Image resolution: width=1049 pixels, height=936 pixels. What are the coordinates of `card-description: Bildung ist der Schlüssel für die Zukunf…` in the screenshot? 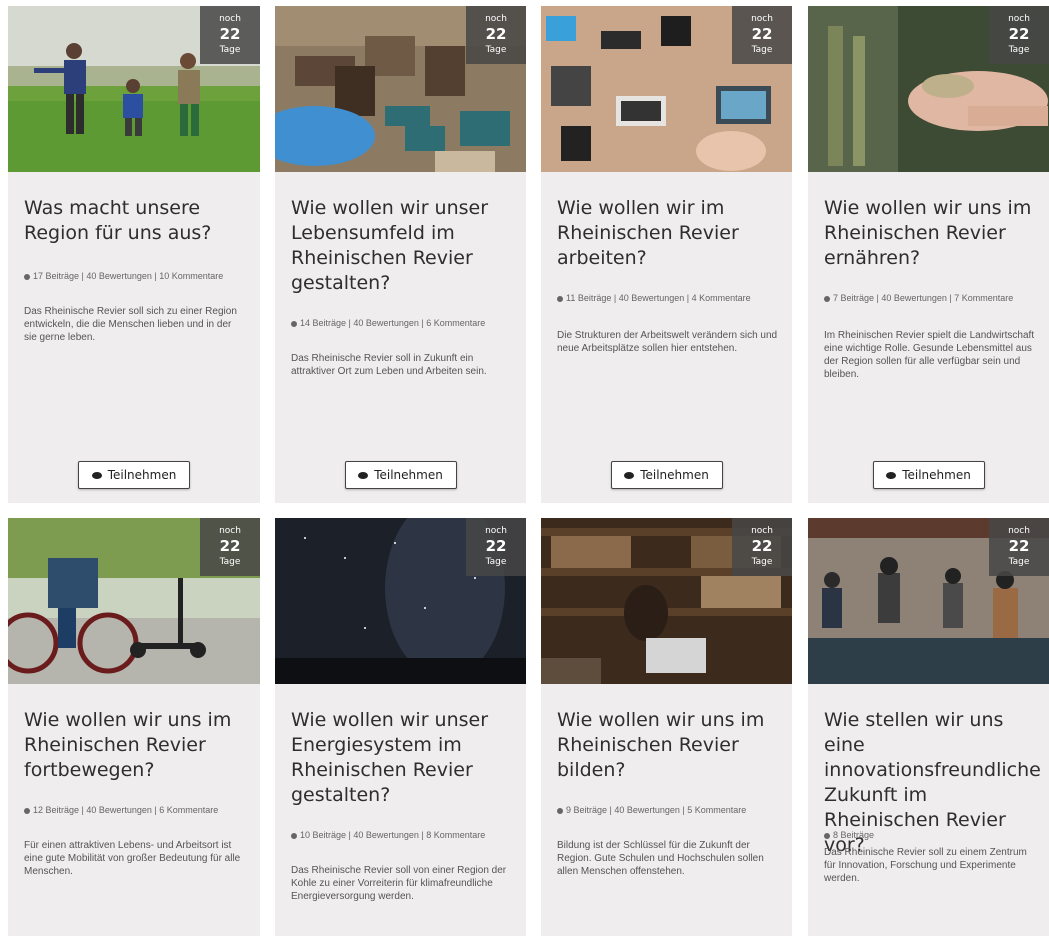 It's located at (660, 858).